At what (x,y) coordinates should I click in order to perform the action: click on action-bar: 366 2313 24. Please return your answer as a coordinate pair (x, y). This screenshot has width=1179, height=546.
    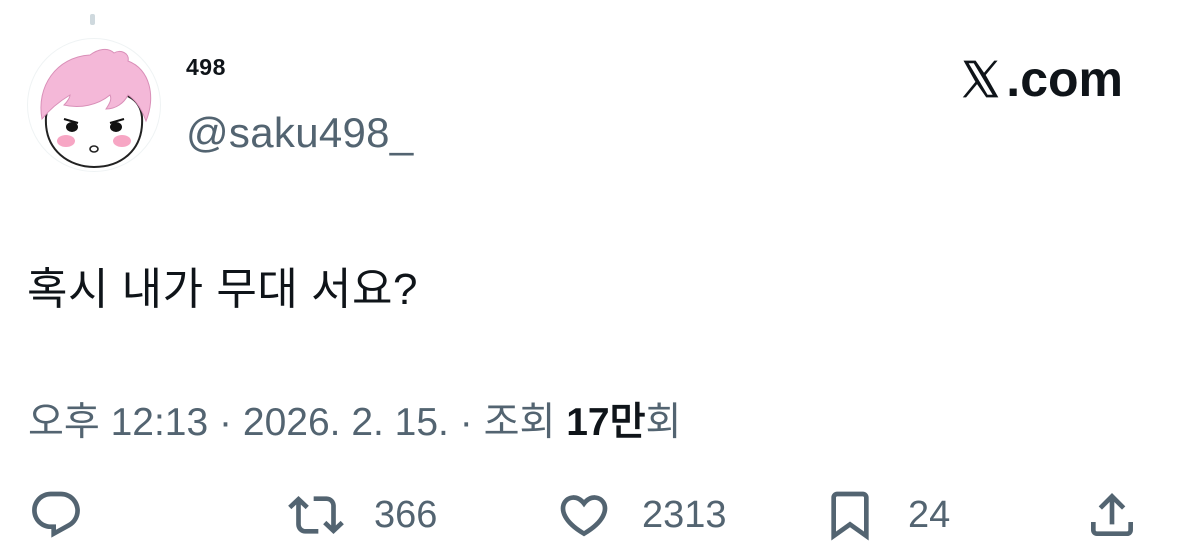
    Looking at the image, I should click on (589, 515).